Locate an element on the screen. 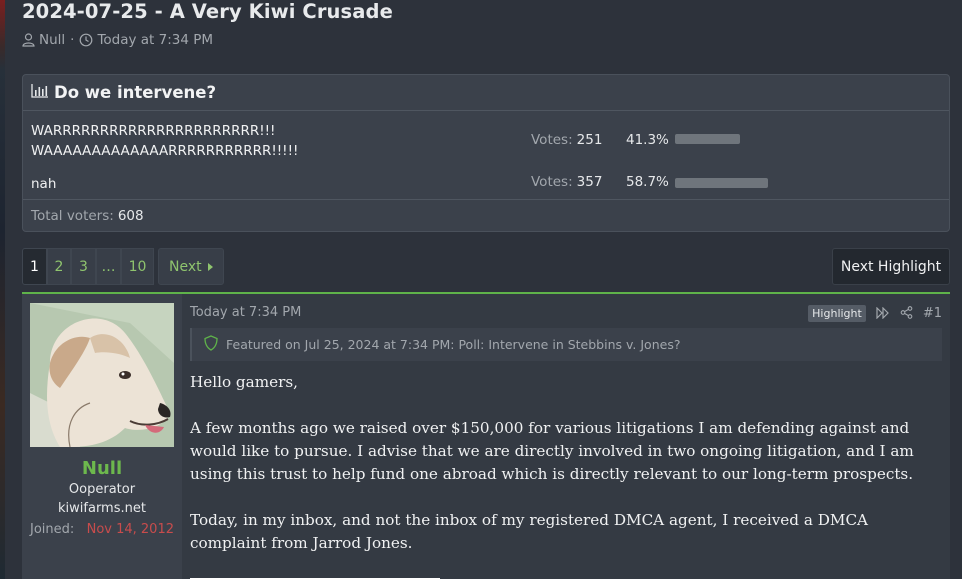 The image size is (962, 579). pagination: 1 2 3 … 10 Next is located at coordinates (123, 266).